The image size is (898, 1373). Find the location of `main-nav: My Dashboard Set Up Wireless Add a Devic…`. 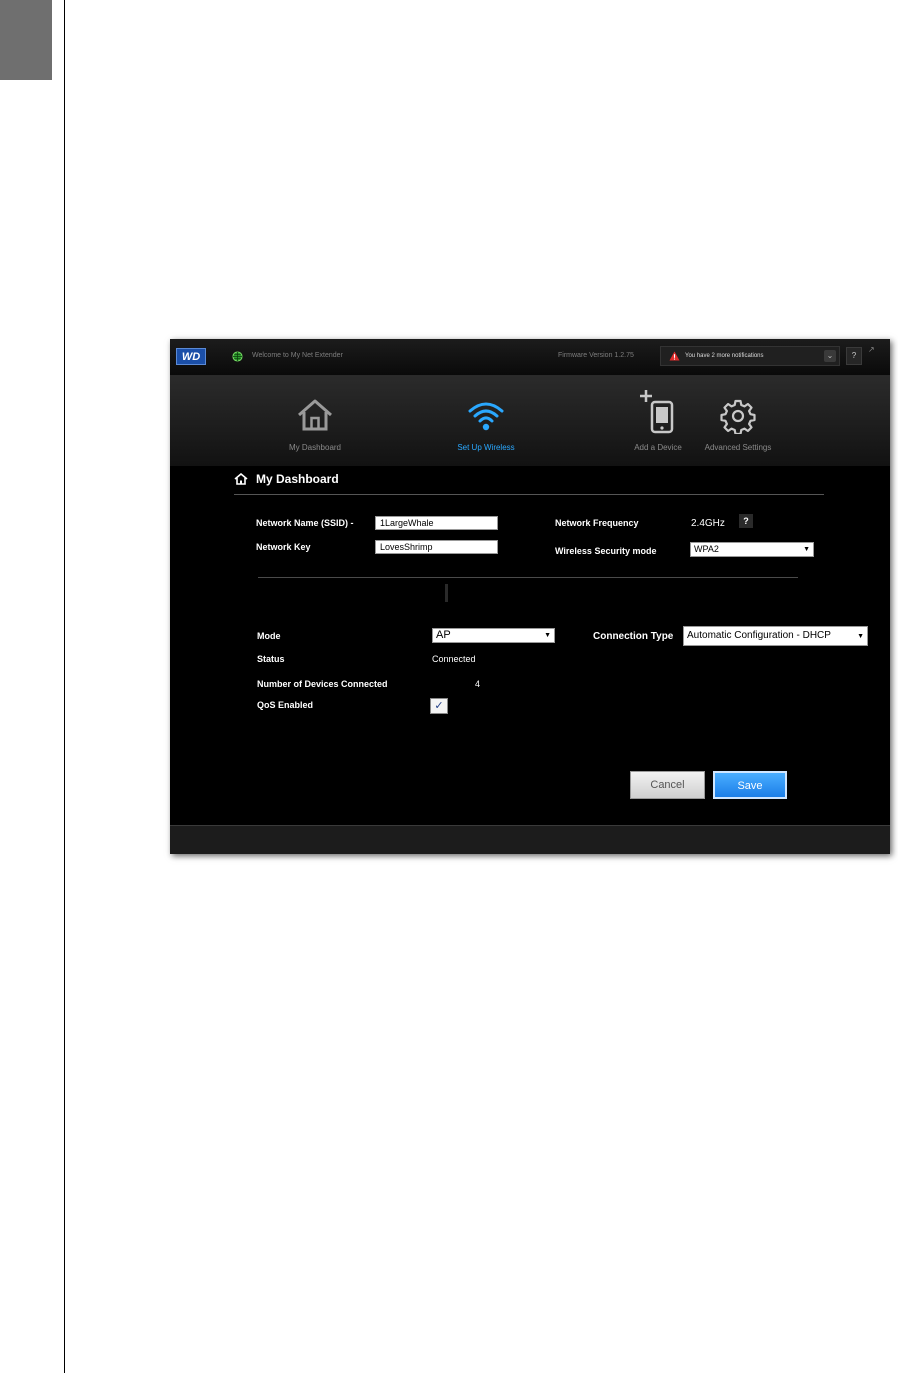

main-nav: My Dashboard Set Up Wireless Add a Devic… is located at coordinates (530, 421).